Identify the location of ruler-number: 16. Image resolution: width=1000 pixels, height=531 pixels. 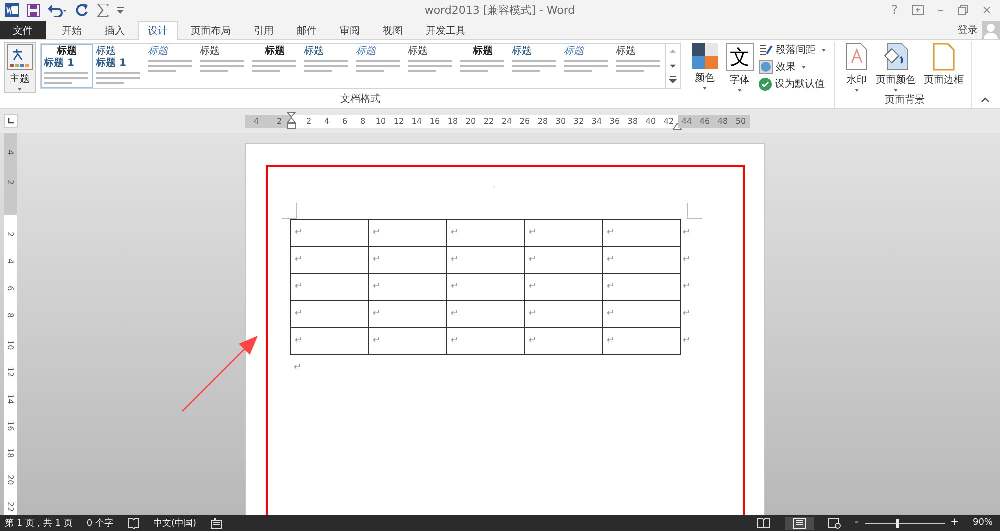
(10, 427).